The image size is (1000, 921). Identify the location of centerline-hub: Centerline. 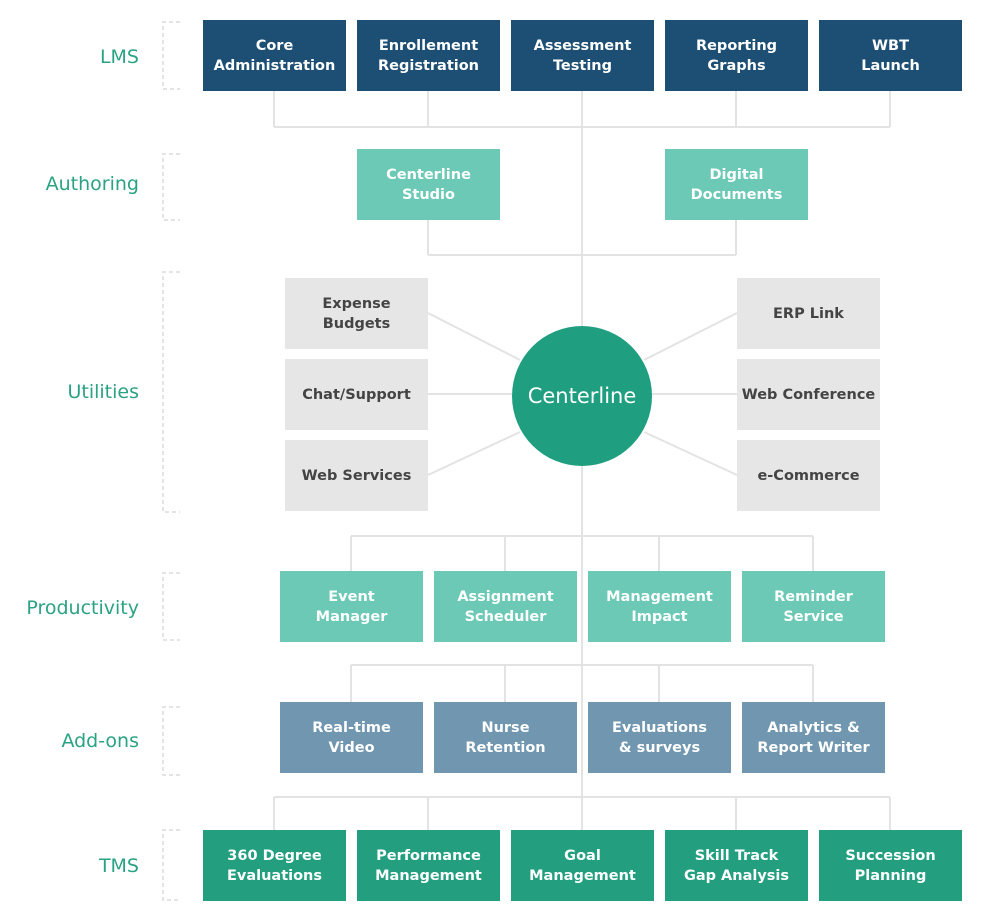
(582, 396).